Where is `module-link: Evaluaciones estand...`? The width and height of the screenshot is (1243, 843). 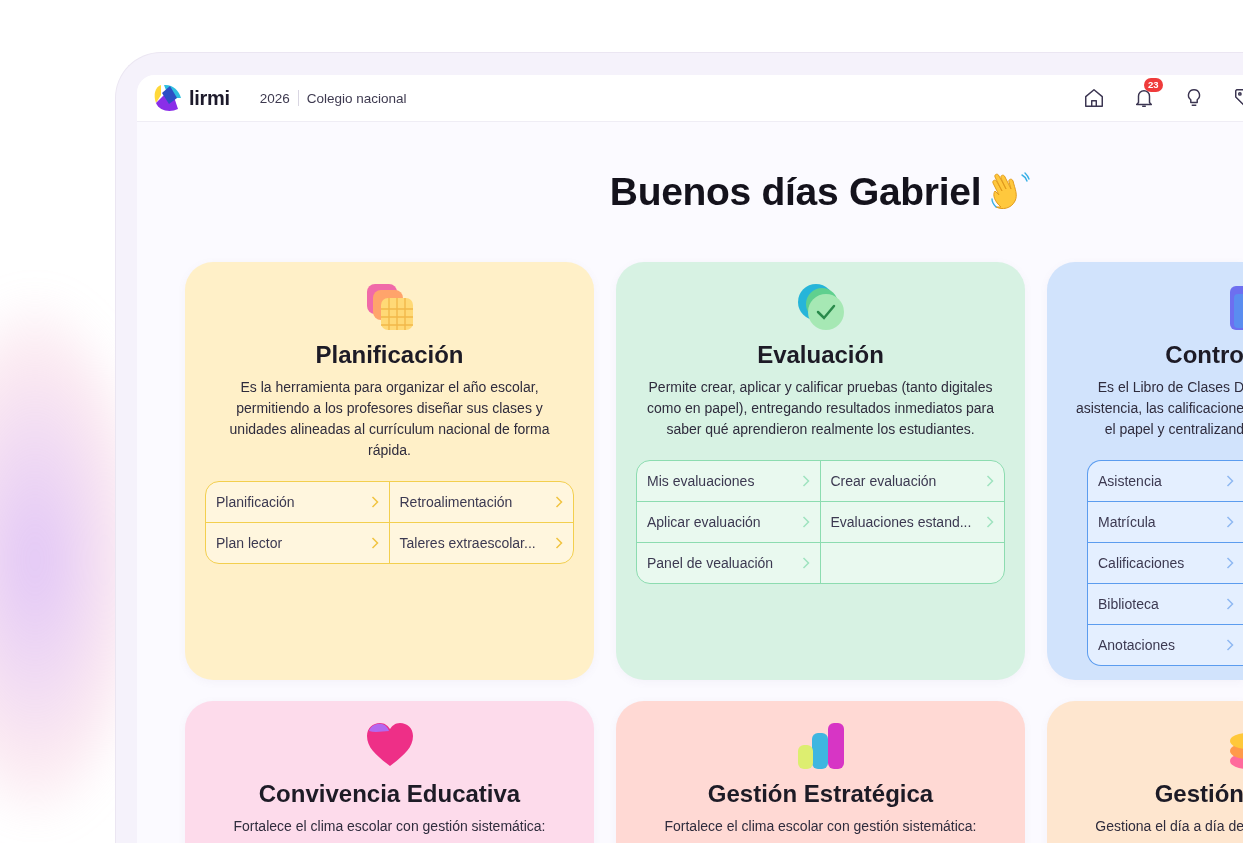 module-link: Evaluaciones estand... is located at coordinates (912, 521).